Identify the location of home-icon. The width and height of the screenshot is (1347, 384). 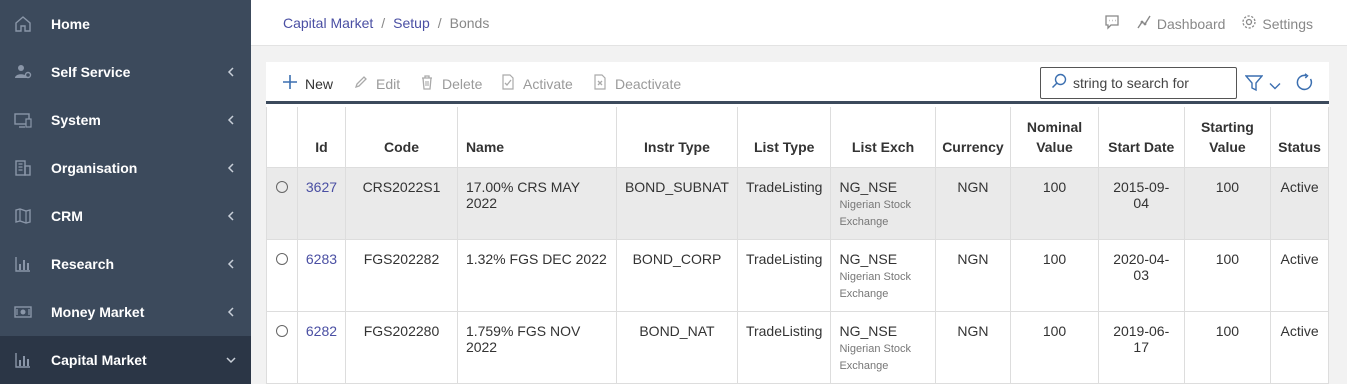
(23, 24).